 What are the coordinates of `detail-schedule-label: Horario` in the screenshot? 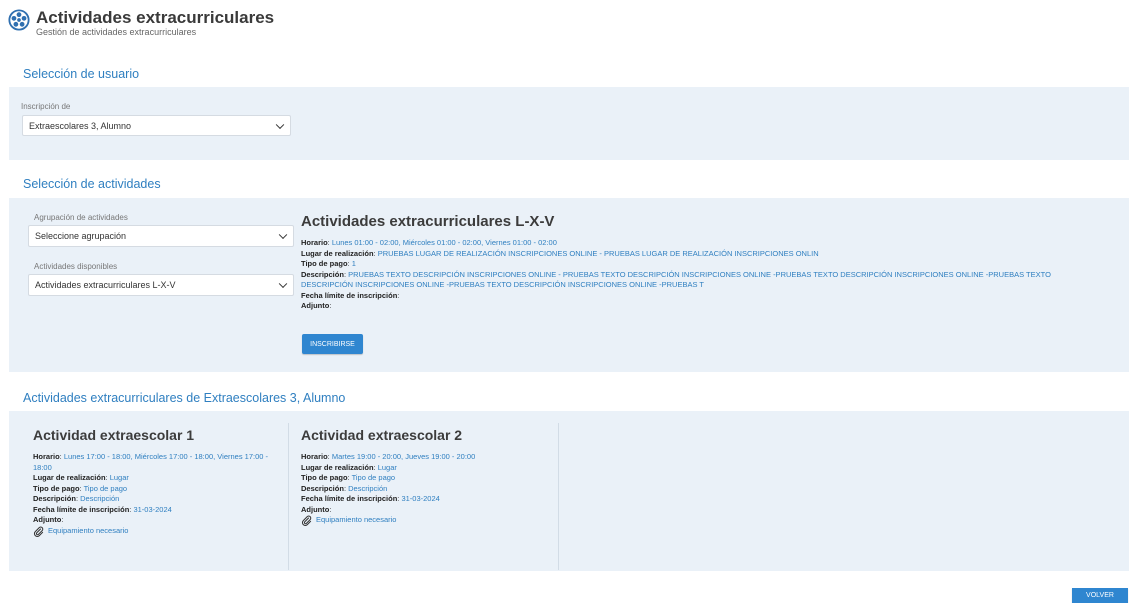 It's located at (314, 242).